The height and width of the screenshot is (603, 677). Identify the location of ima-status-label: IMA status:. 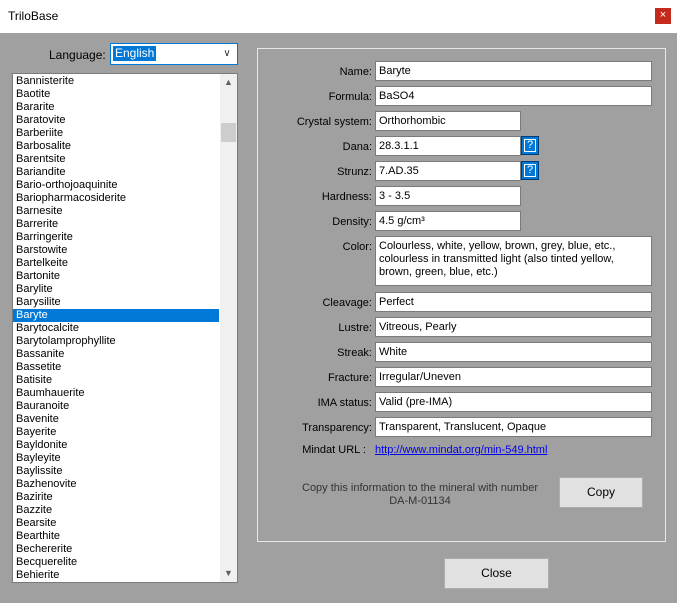
(344, 403).